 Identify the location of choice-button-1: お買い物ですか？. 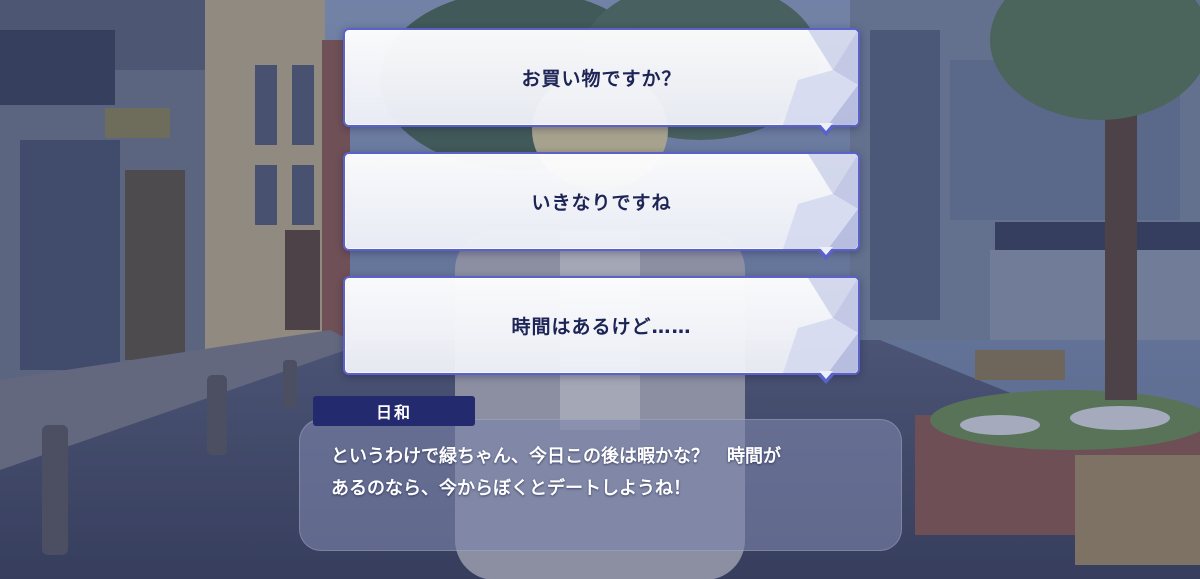
(601, 82).